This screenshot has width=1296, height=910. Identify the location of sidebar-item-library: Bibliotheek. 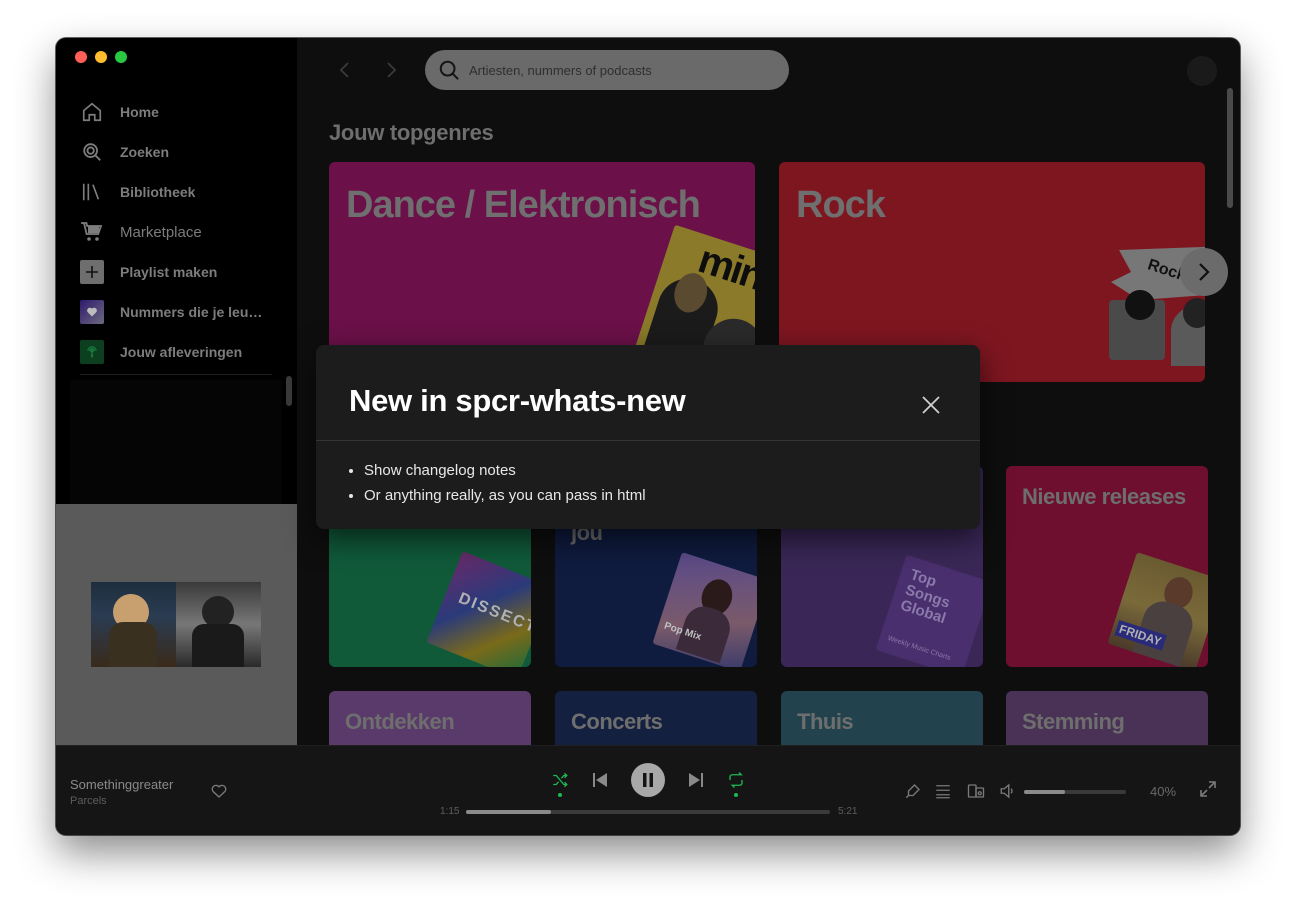
(180, 192).